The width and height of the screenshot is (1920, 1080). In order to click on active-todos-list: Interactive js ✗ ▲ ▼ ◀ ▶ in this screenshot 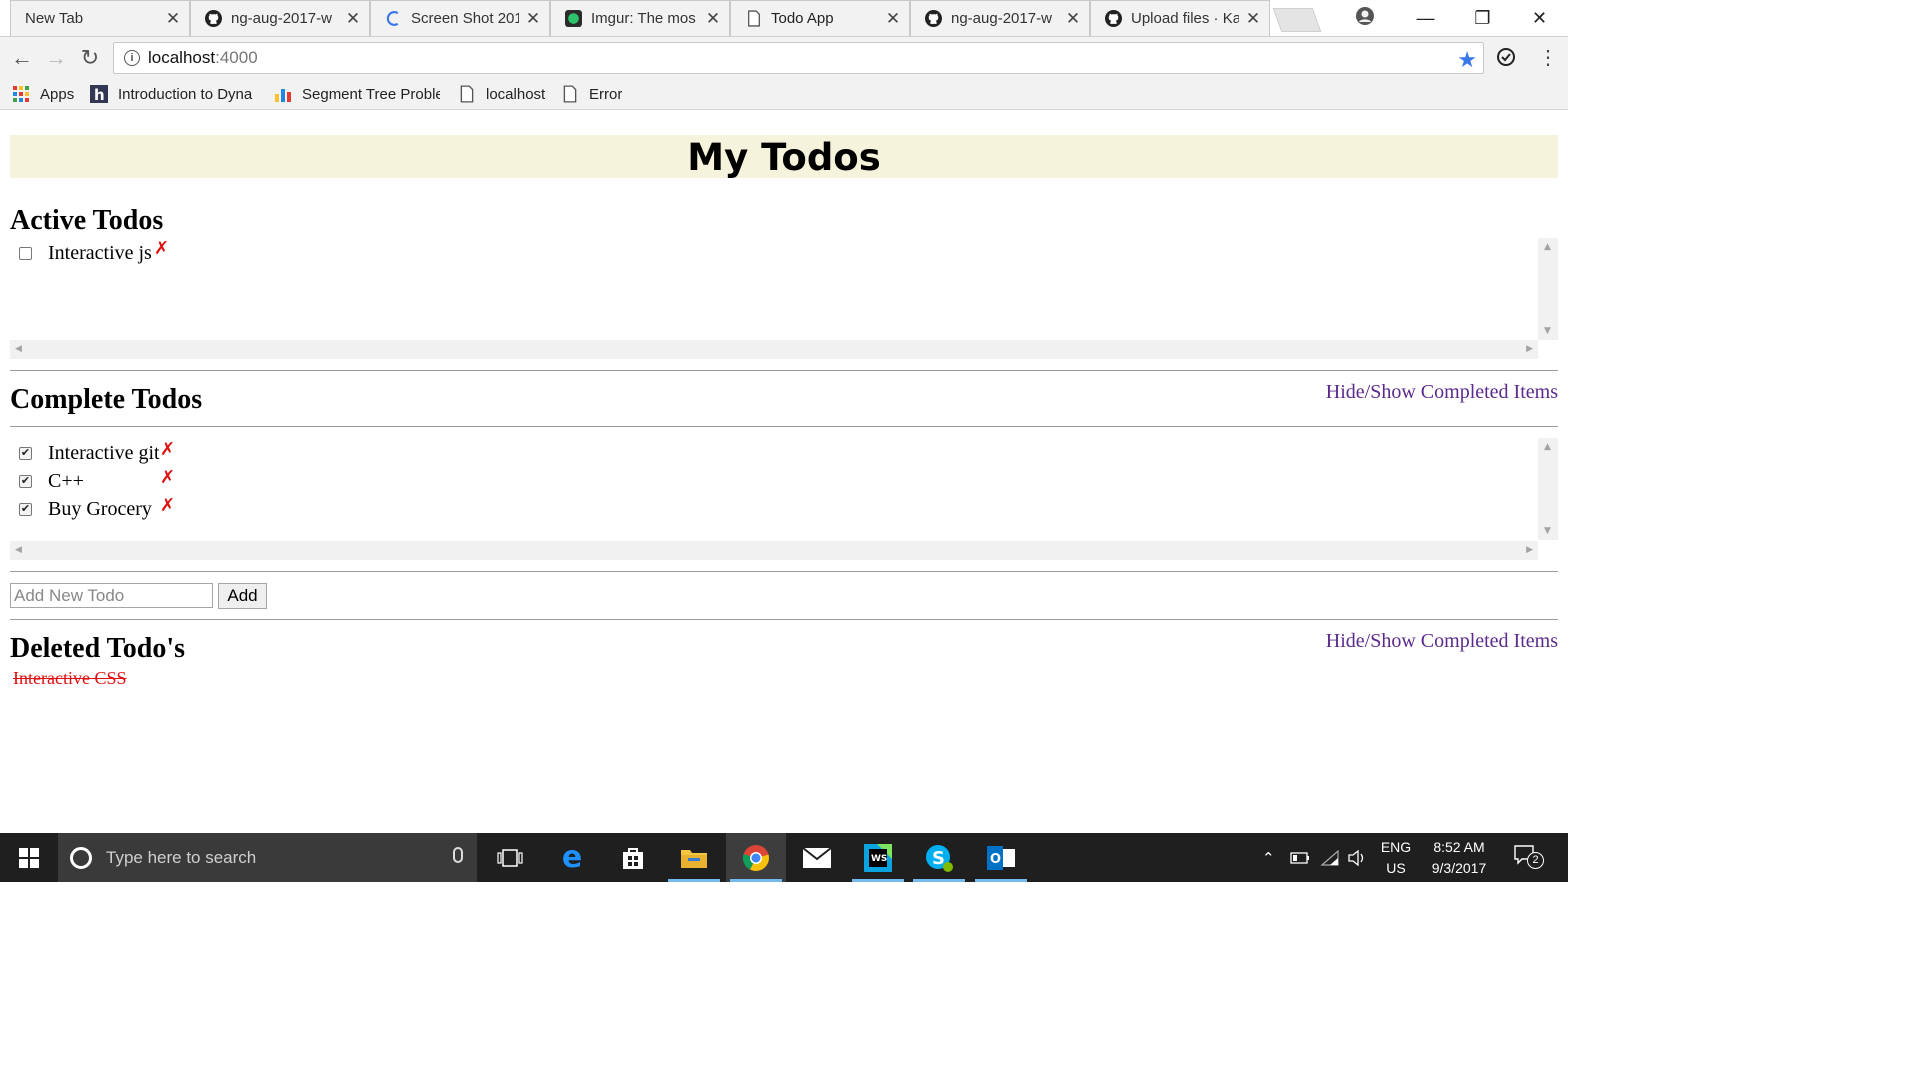, I will do `click(784, 299)`.